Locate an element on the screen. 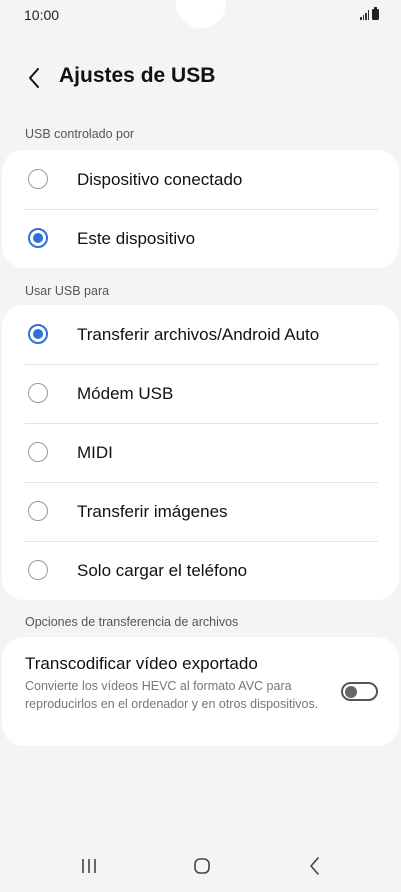 Image resolution: width=401 pixels, height=892 pixels. section-label-use-usb-for: Usar USB para is located at coordinates (67, 291).